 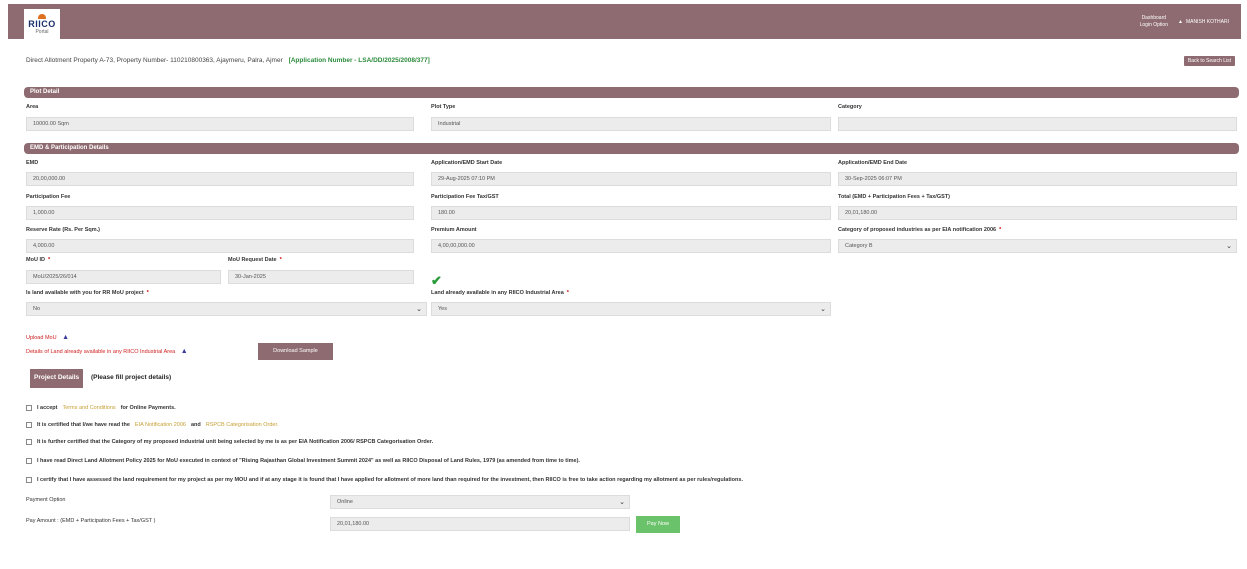 What do you see at coordinates (226, 309) in the screenshot?
I see `land-available-select: No ⌄` at bounding box center [226, 309].